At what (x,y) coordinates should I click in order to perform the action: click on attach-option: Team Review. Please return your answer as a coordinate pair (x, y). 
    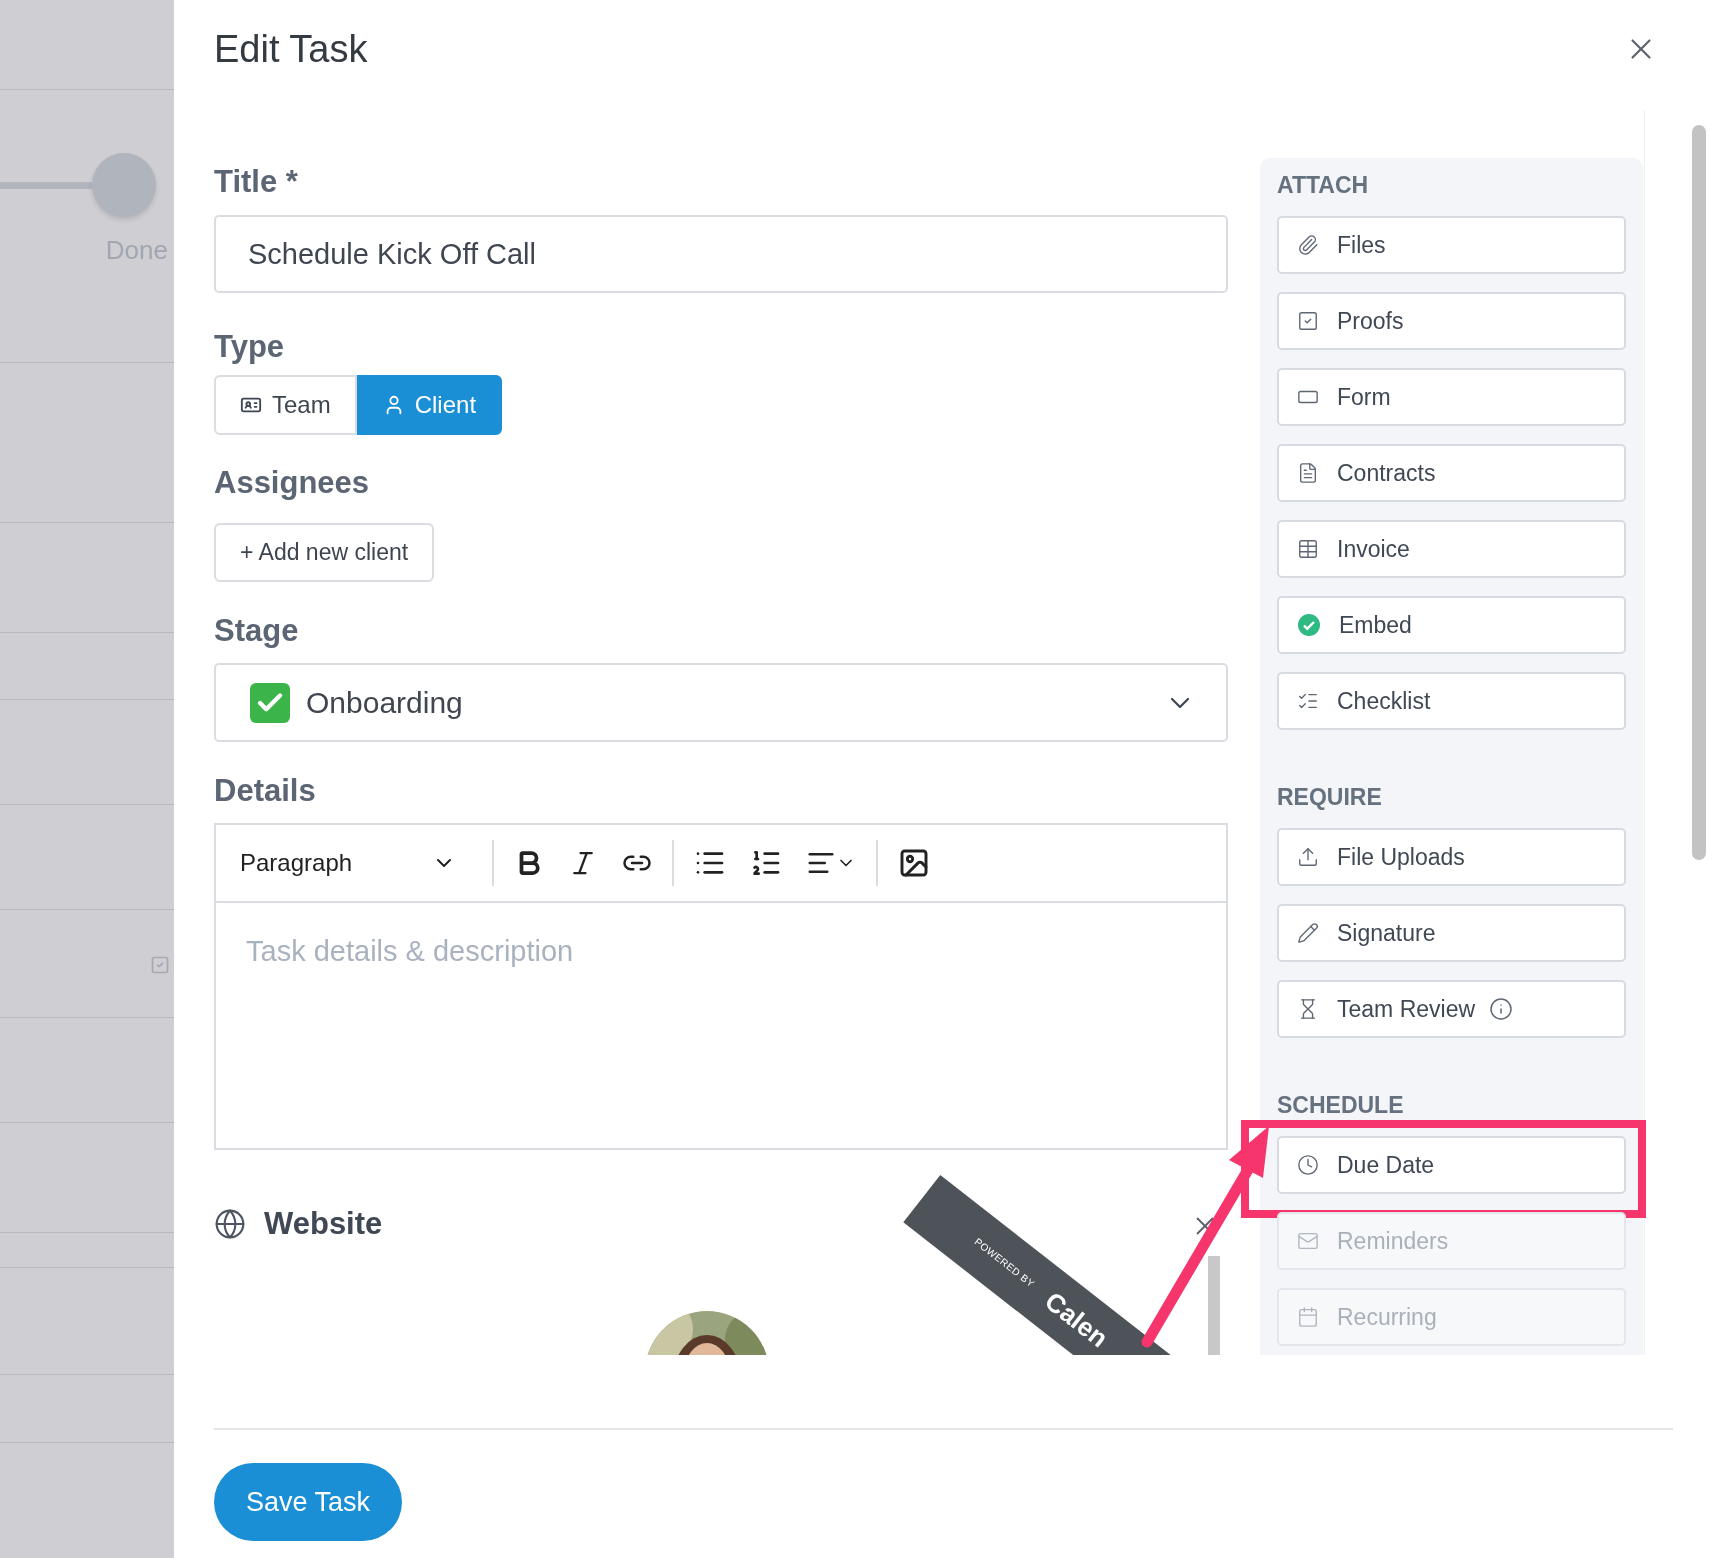
    Looking at the image, I should click on (1451, 1009).